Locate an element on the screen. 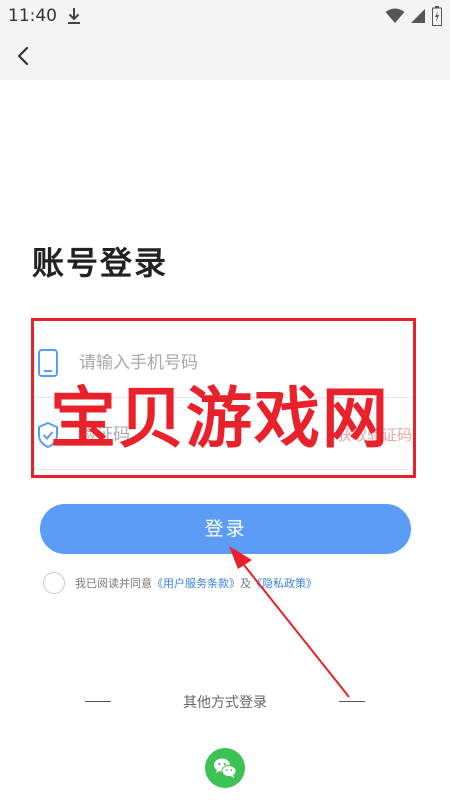 The width and height of the screenshot is (450, 800). wechat-login-button is located at coordinates (225, 768).